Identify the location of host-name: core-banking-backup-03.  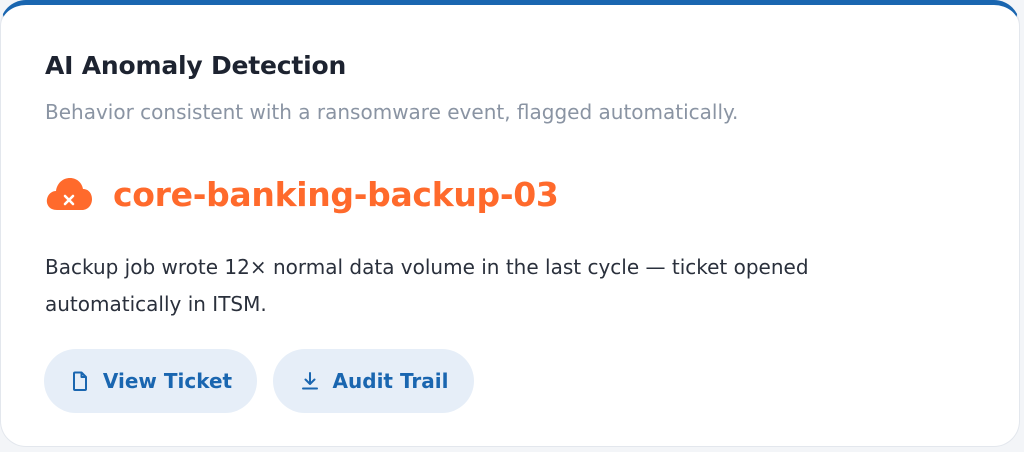
(336, 194).